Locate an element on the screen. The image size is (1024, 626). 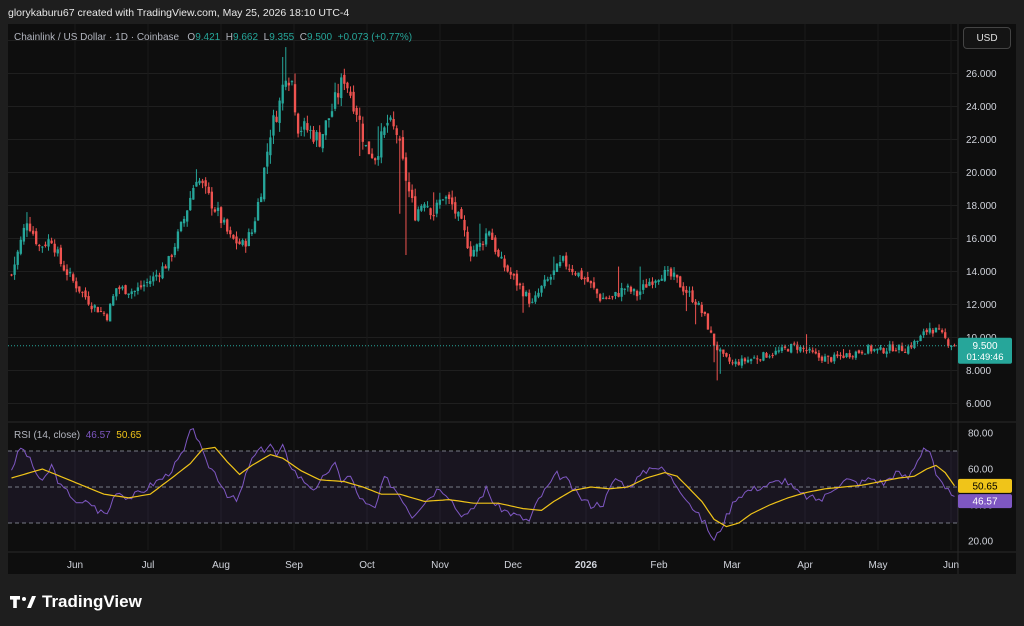
rsi-band-layer is located at coordinates (483, 487).